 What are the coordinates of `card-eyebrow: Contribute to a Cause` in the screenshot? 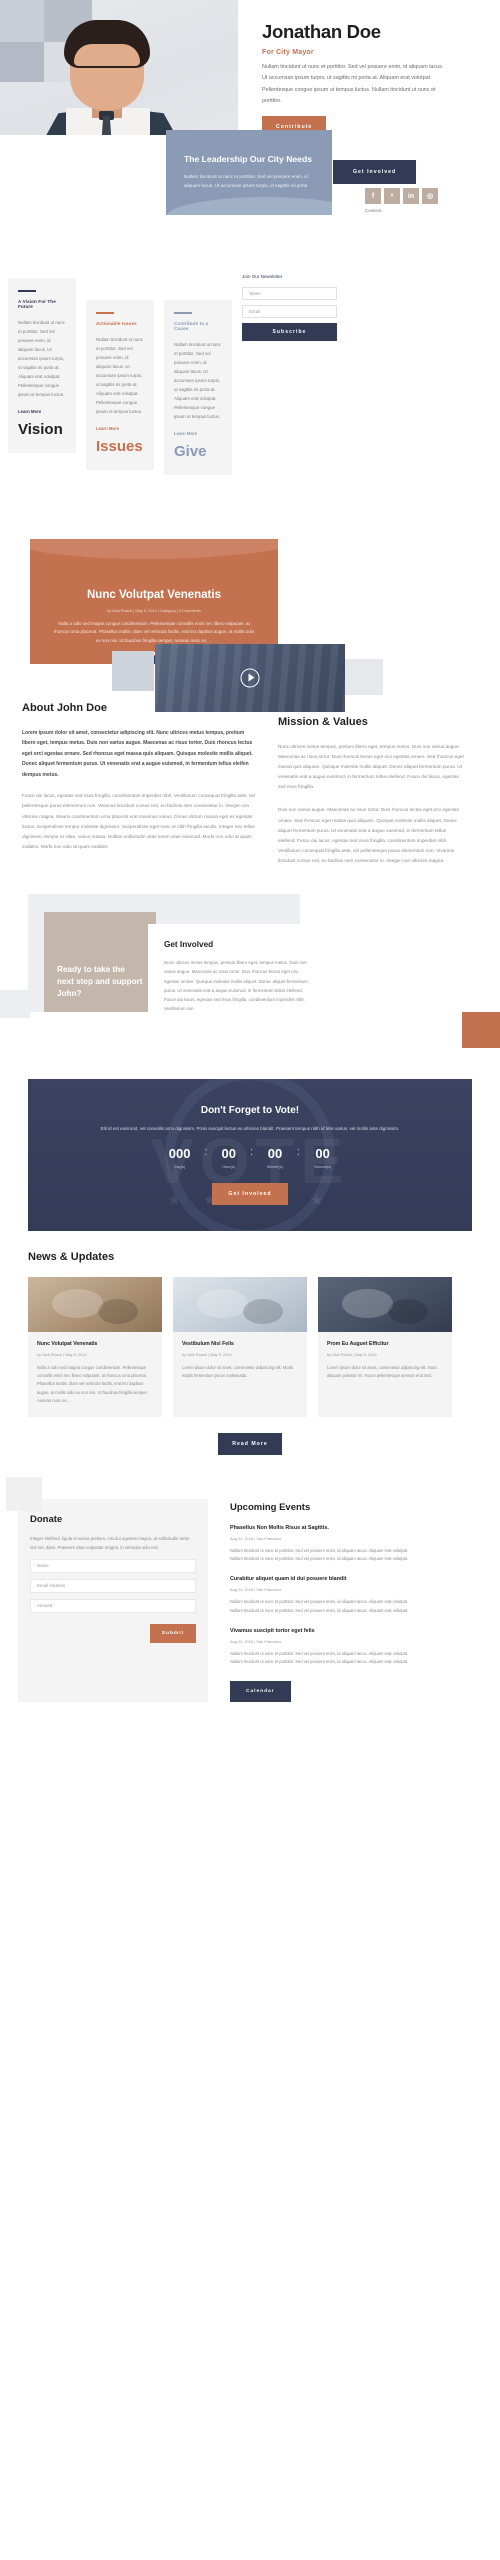 It's located at (191, 325).